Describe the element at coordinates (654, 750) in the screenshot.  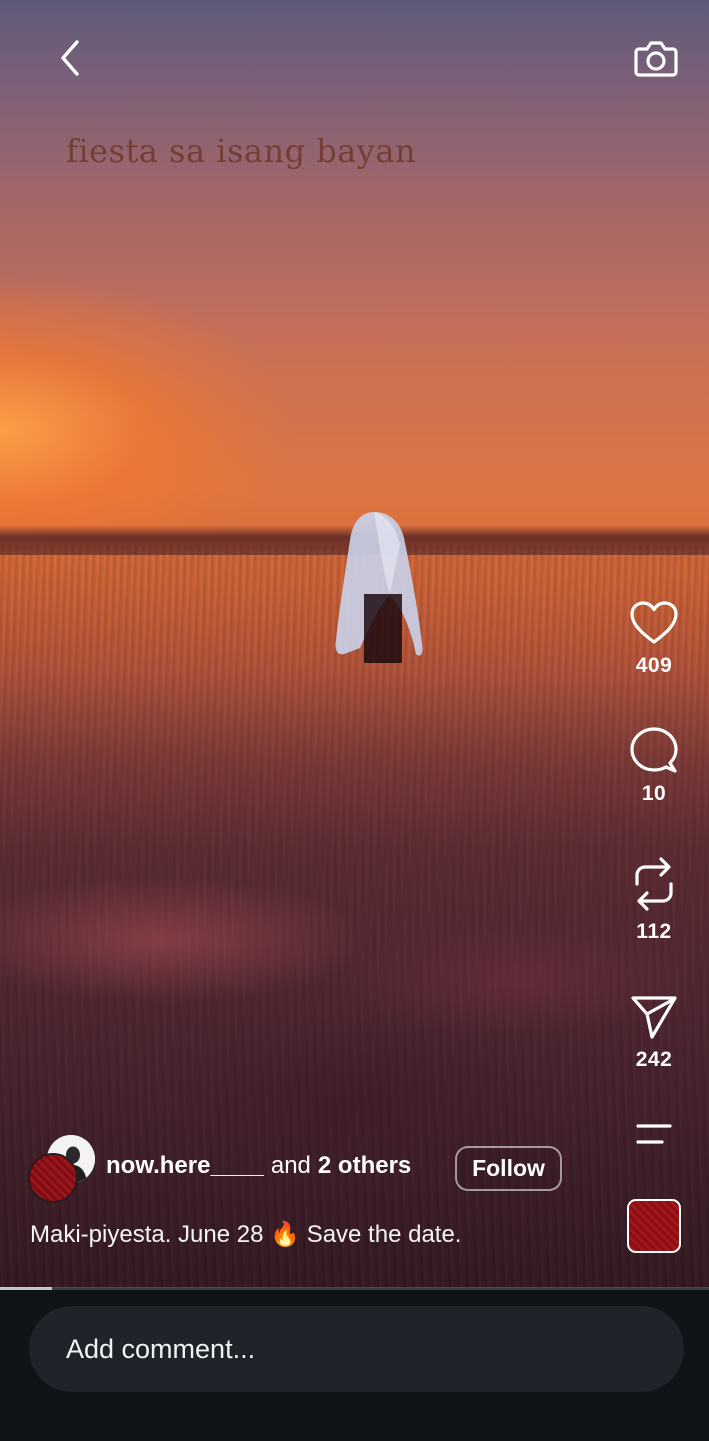
I see `speech-bubble-icon` at that location.